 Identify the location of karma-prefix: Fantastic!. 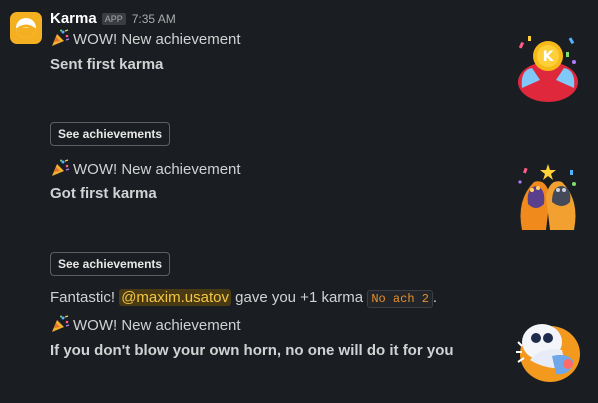
(83, 297).